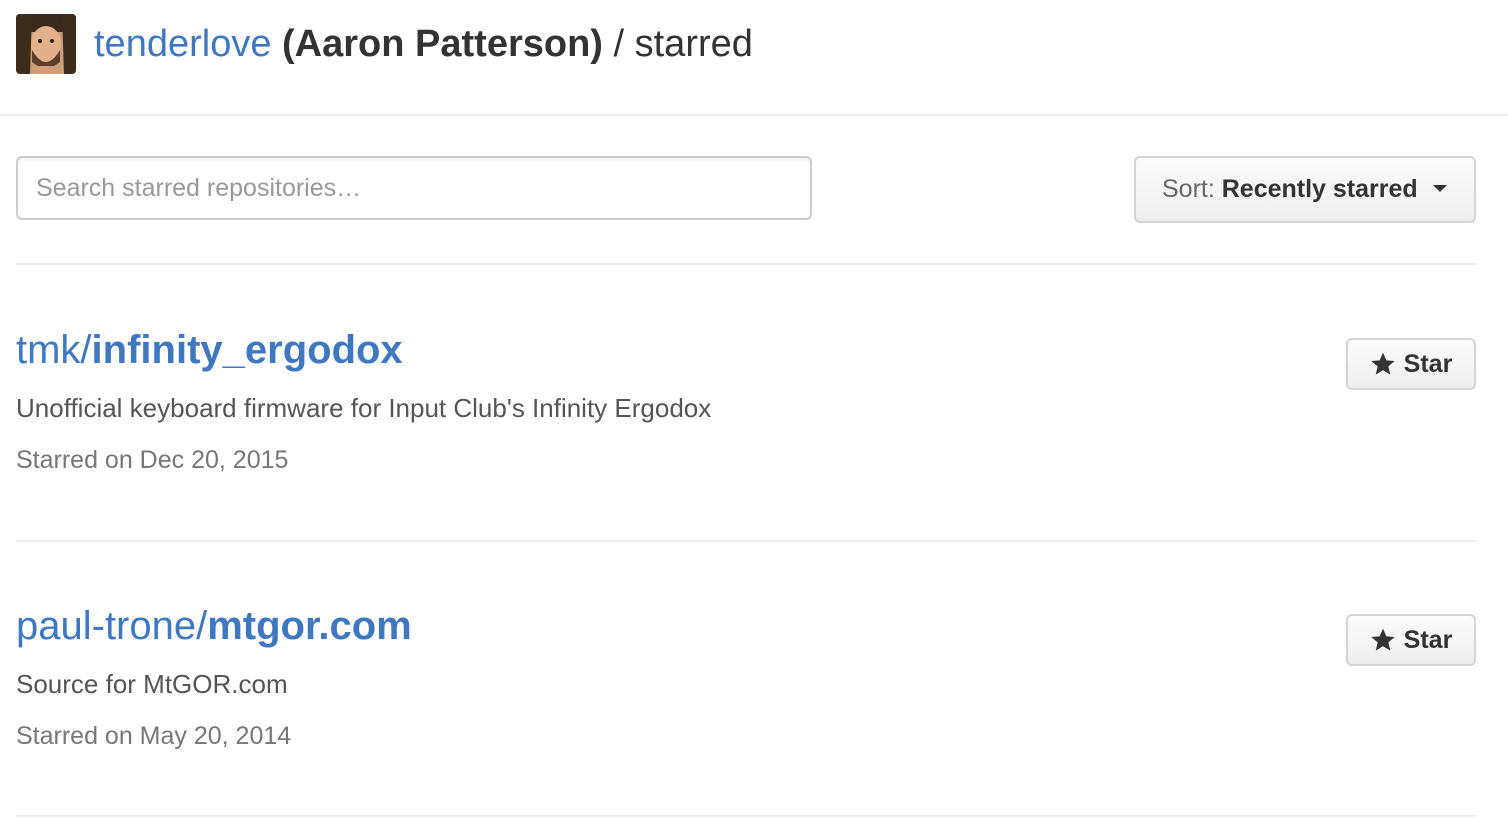 This screenshot has height=818, width=1508. I want to click on avatar-image, so click(46, 44).